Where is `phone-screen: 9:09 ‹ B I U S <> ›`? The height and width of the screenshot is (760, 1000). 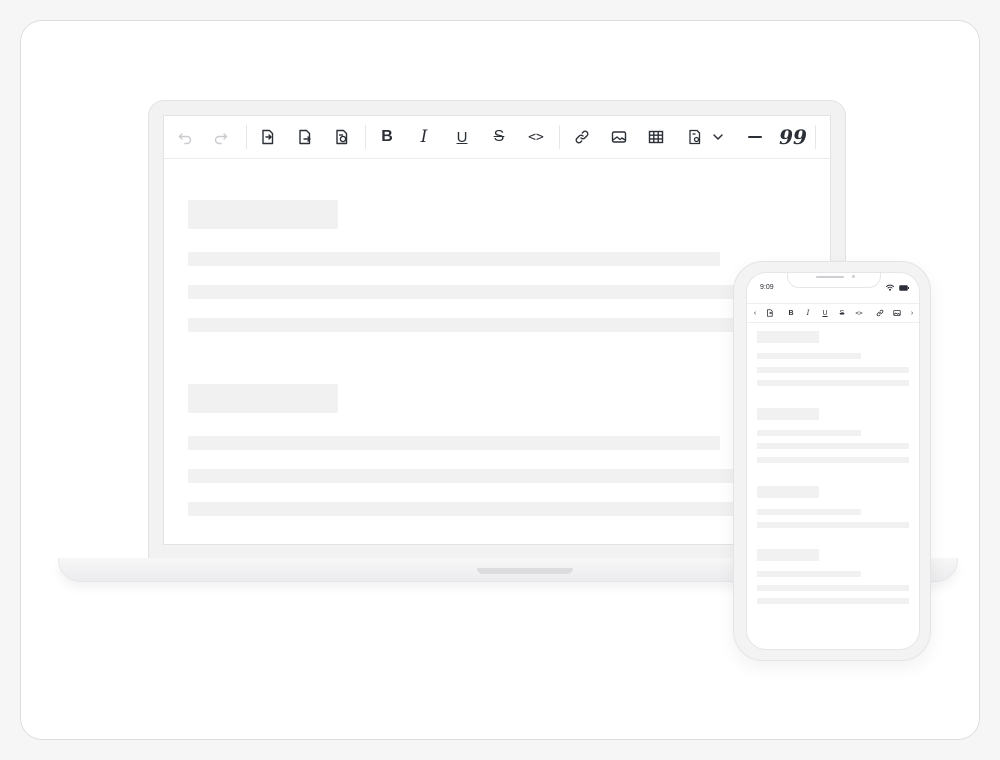
phone-screen: 9:09 ‹ B I U S <> › is located at coordinates (833, 461).